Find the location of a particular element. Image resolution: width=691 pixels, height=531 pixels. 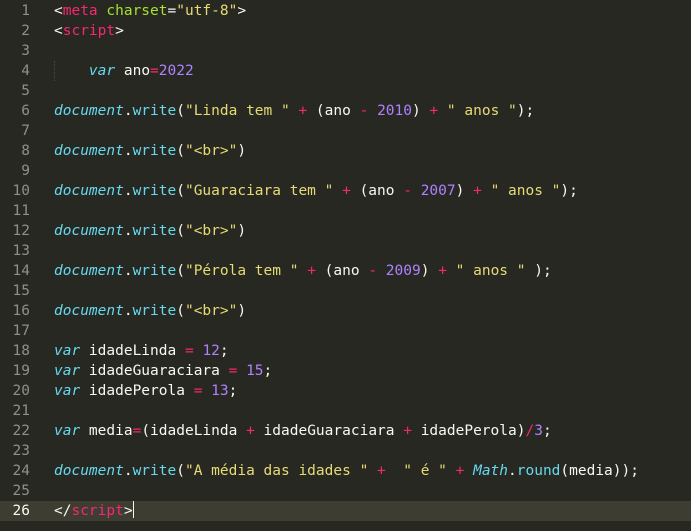

code-line: 11 is located at coordinates (345, 211).